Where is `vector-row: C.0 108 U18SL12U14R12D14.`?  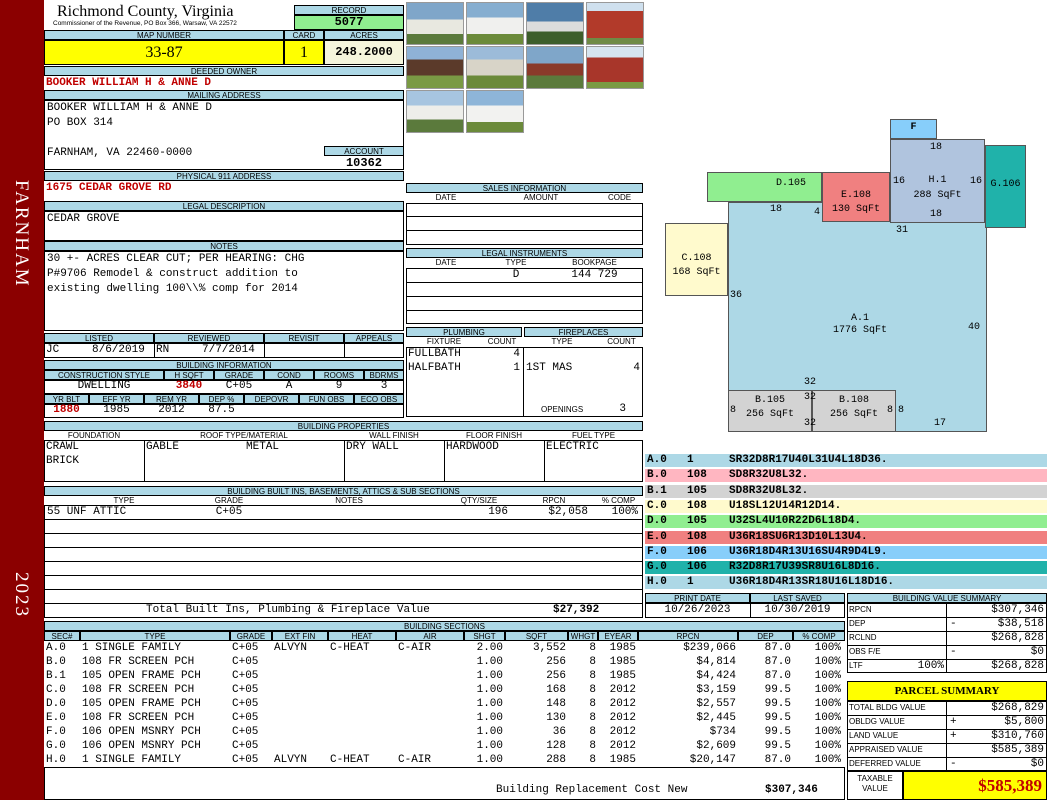
vector-row: C.0 108 U18SL12U14R12D14. is located at coordinates (846, 506).